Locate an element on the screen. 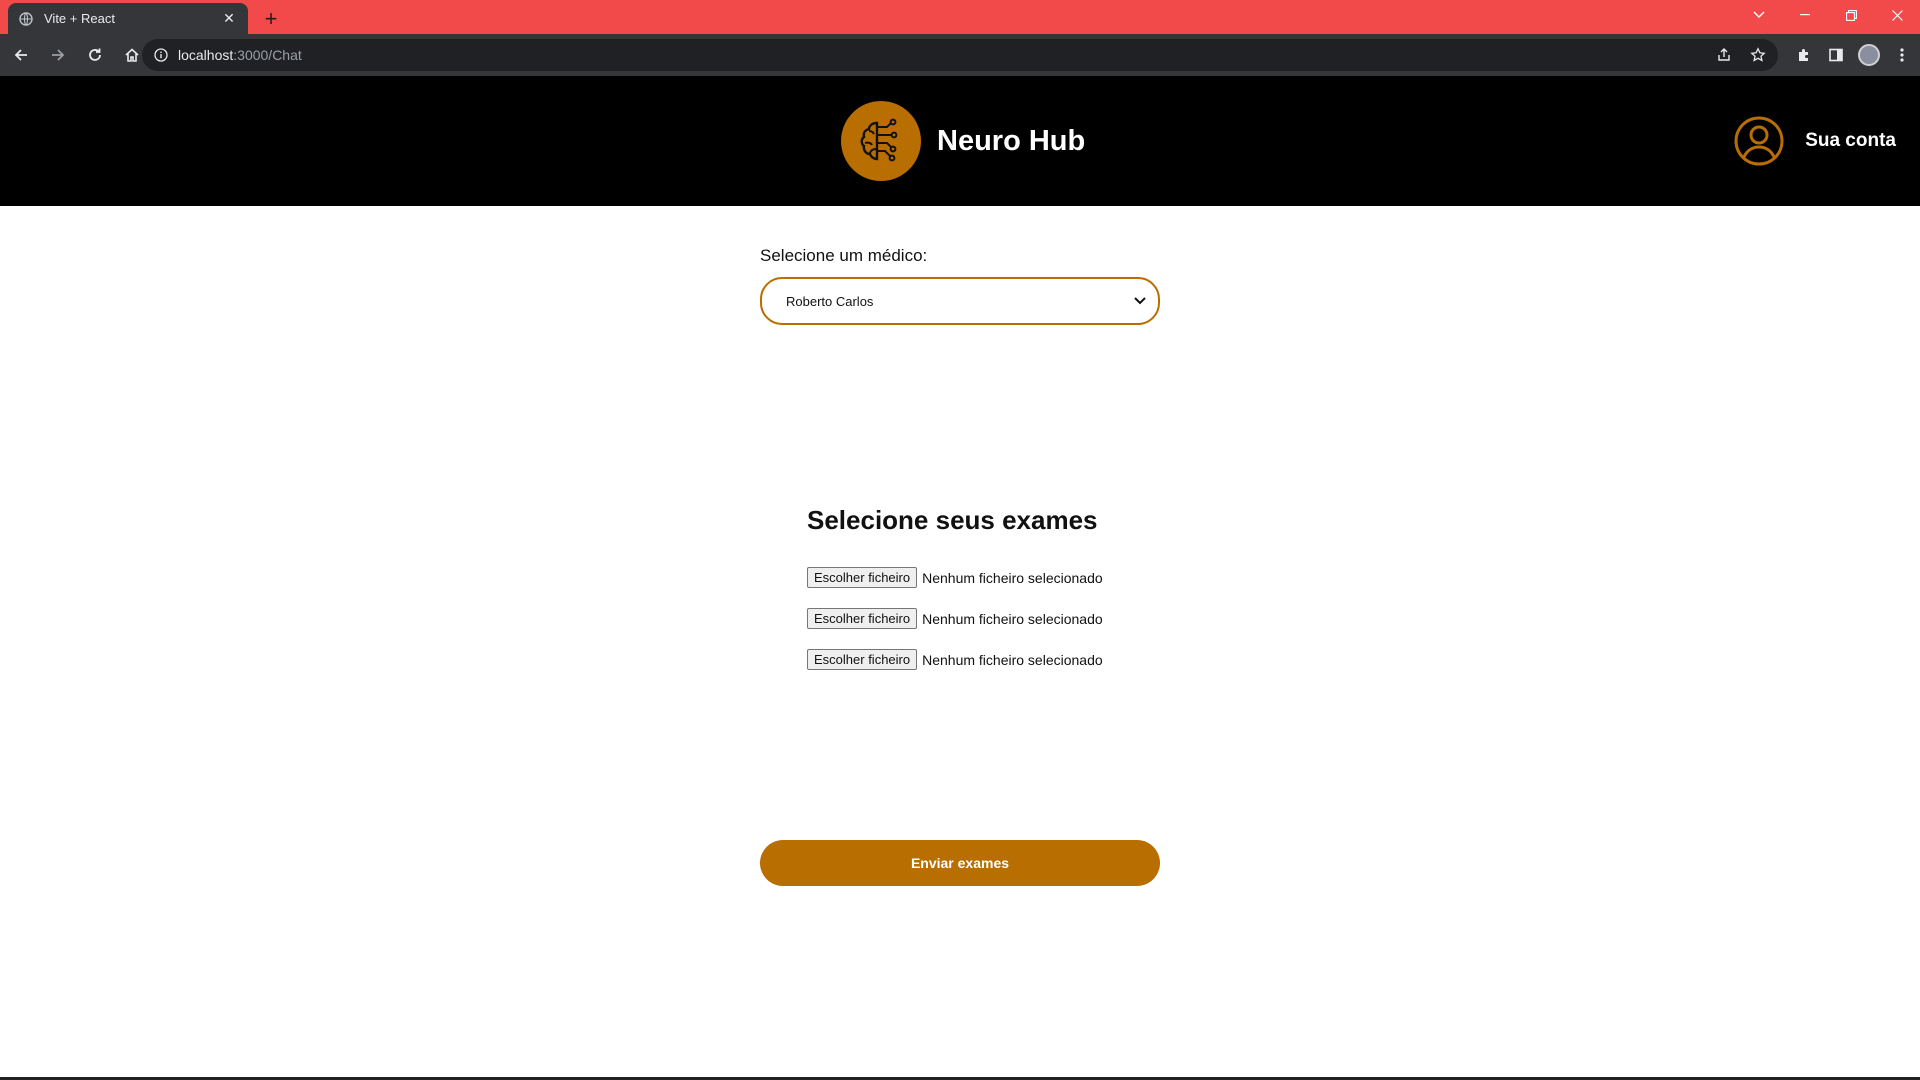  account-label: Sua conta is located at coordinates (1850, 140).